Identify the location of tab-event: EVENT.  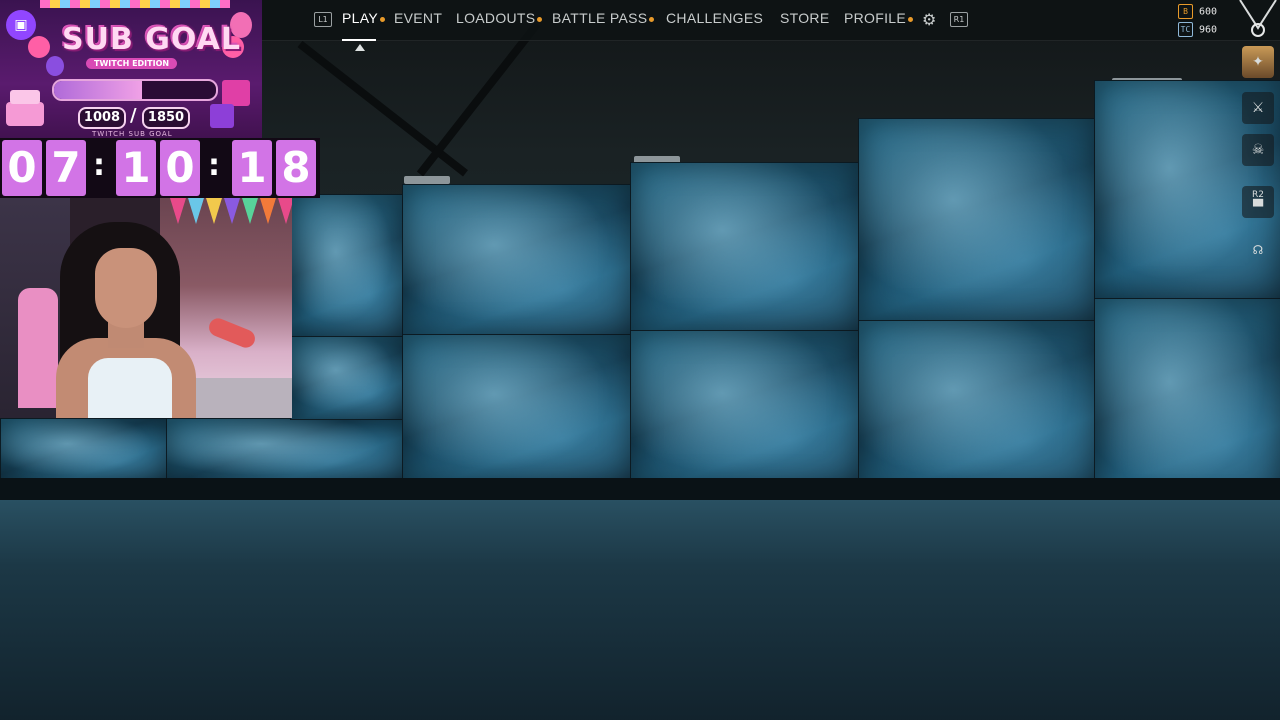
(418, 20).